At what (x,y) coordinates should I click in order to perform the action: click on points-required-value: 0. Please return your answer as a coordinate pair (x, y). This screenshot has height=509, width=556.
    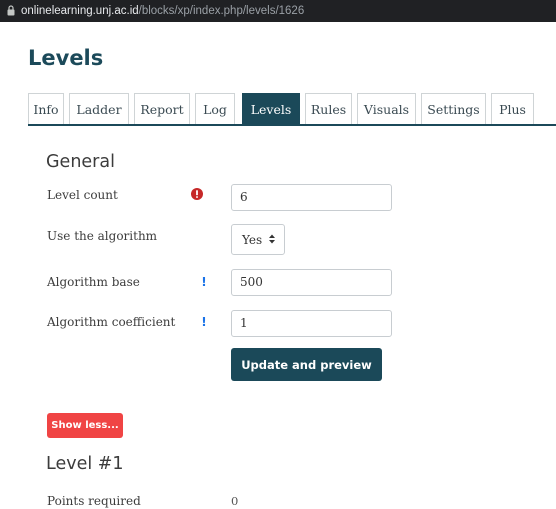
    Looking at the image, I should click on (235, 501).